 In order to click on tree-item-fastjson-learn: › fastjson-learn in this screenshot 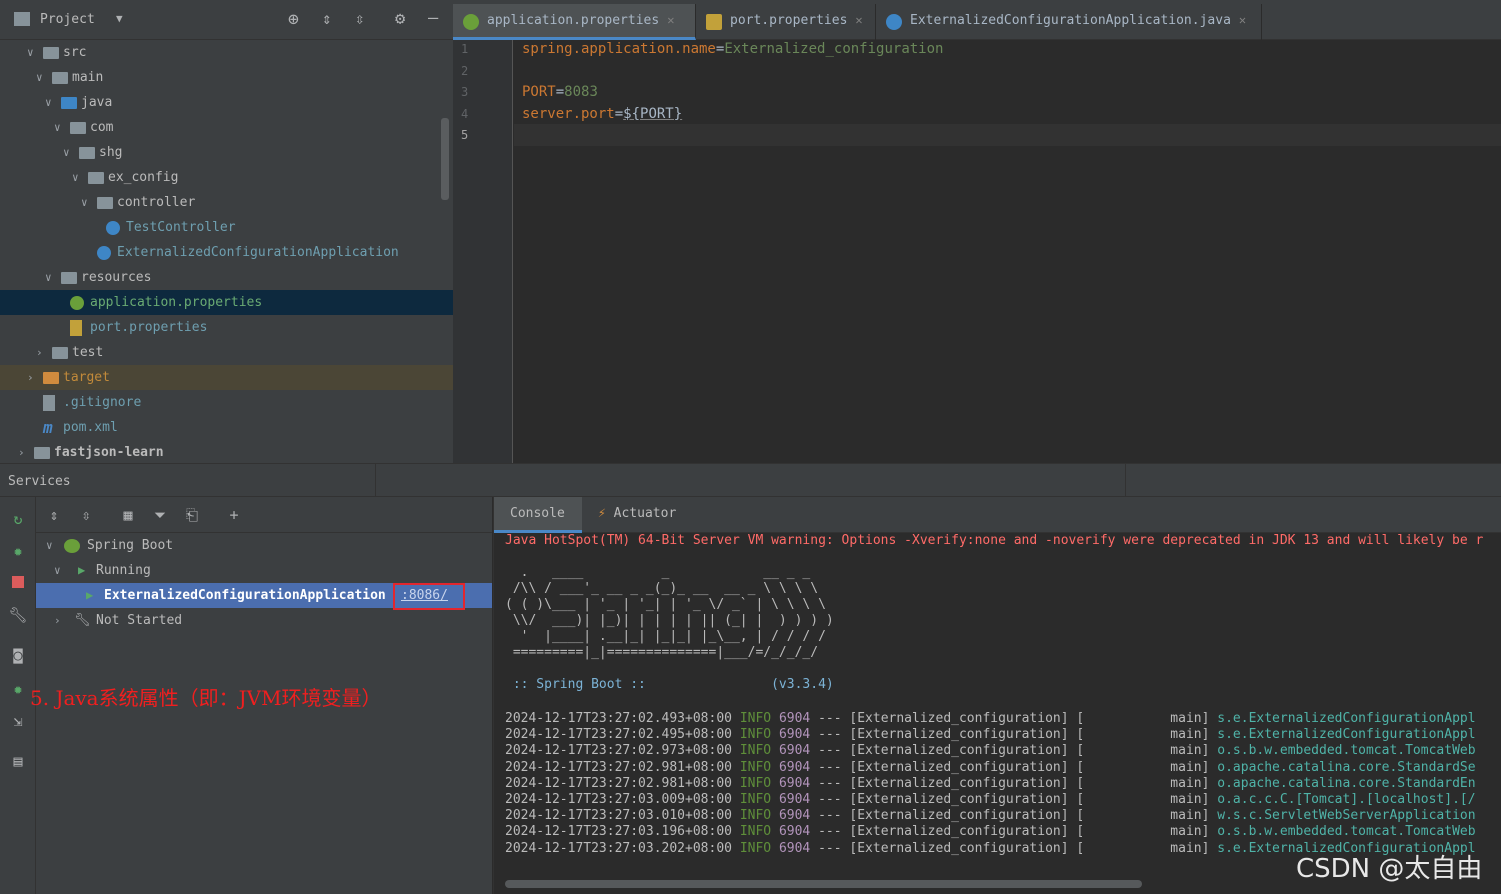, I will do `click(226, 451)`.